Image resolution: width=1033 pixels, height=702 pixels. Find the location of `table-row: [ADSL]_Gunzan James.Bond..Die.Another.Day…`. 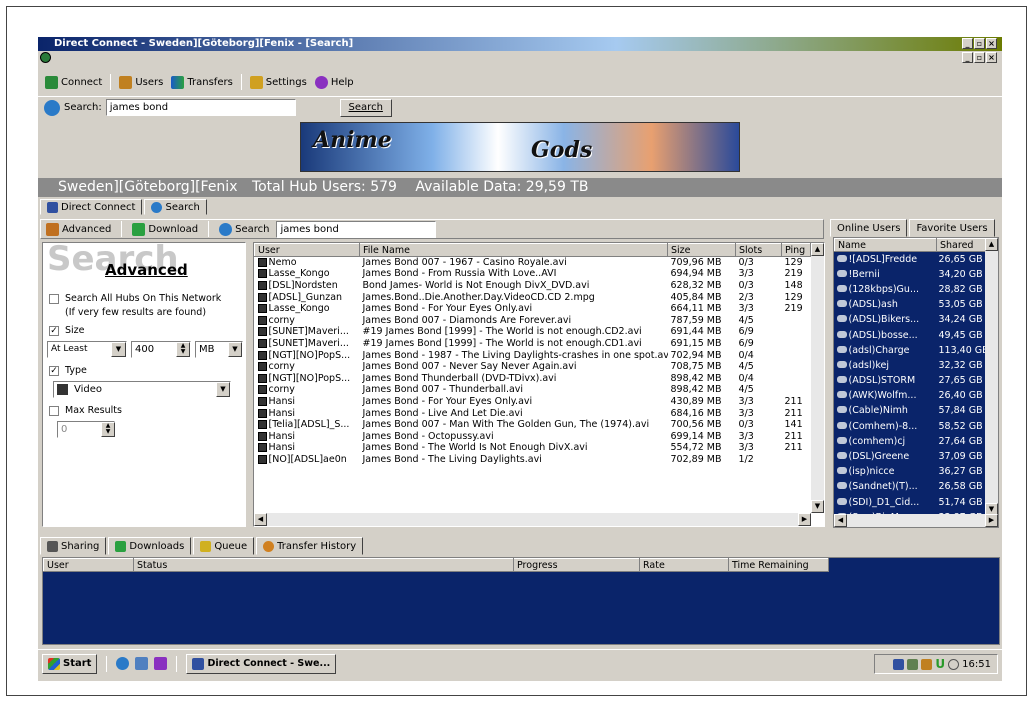

table-row: [ADSL]_Gunzan James.Bond..Die.Another.Day… is located at coordinates (533, 297).